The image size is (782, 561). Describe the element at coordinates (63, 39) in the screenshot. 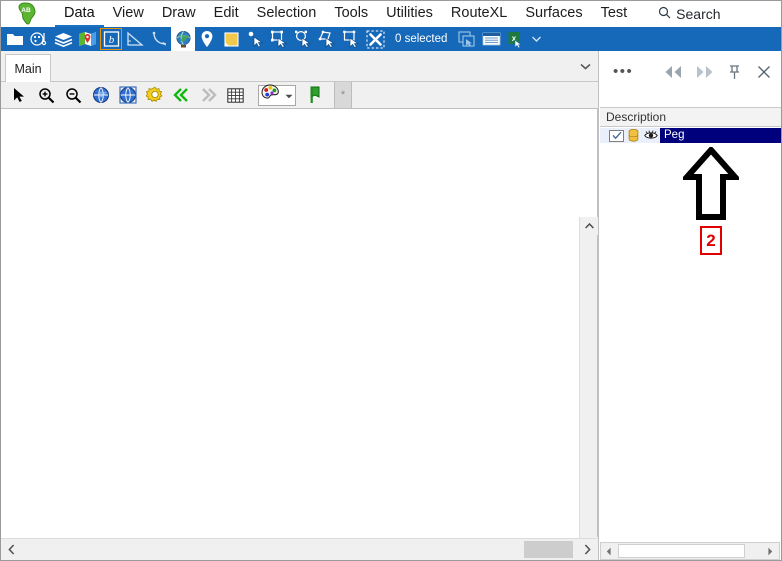

I see `layers-icon` at that location.